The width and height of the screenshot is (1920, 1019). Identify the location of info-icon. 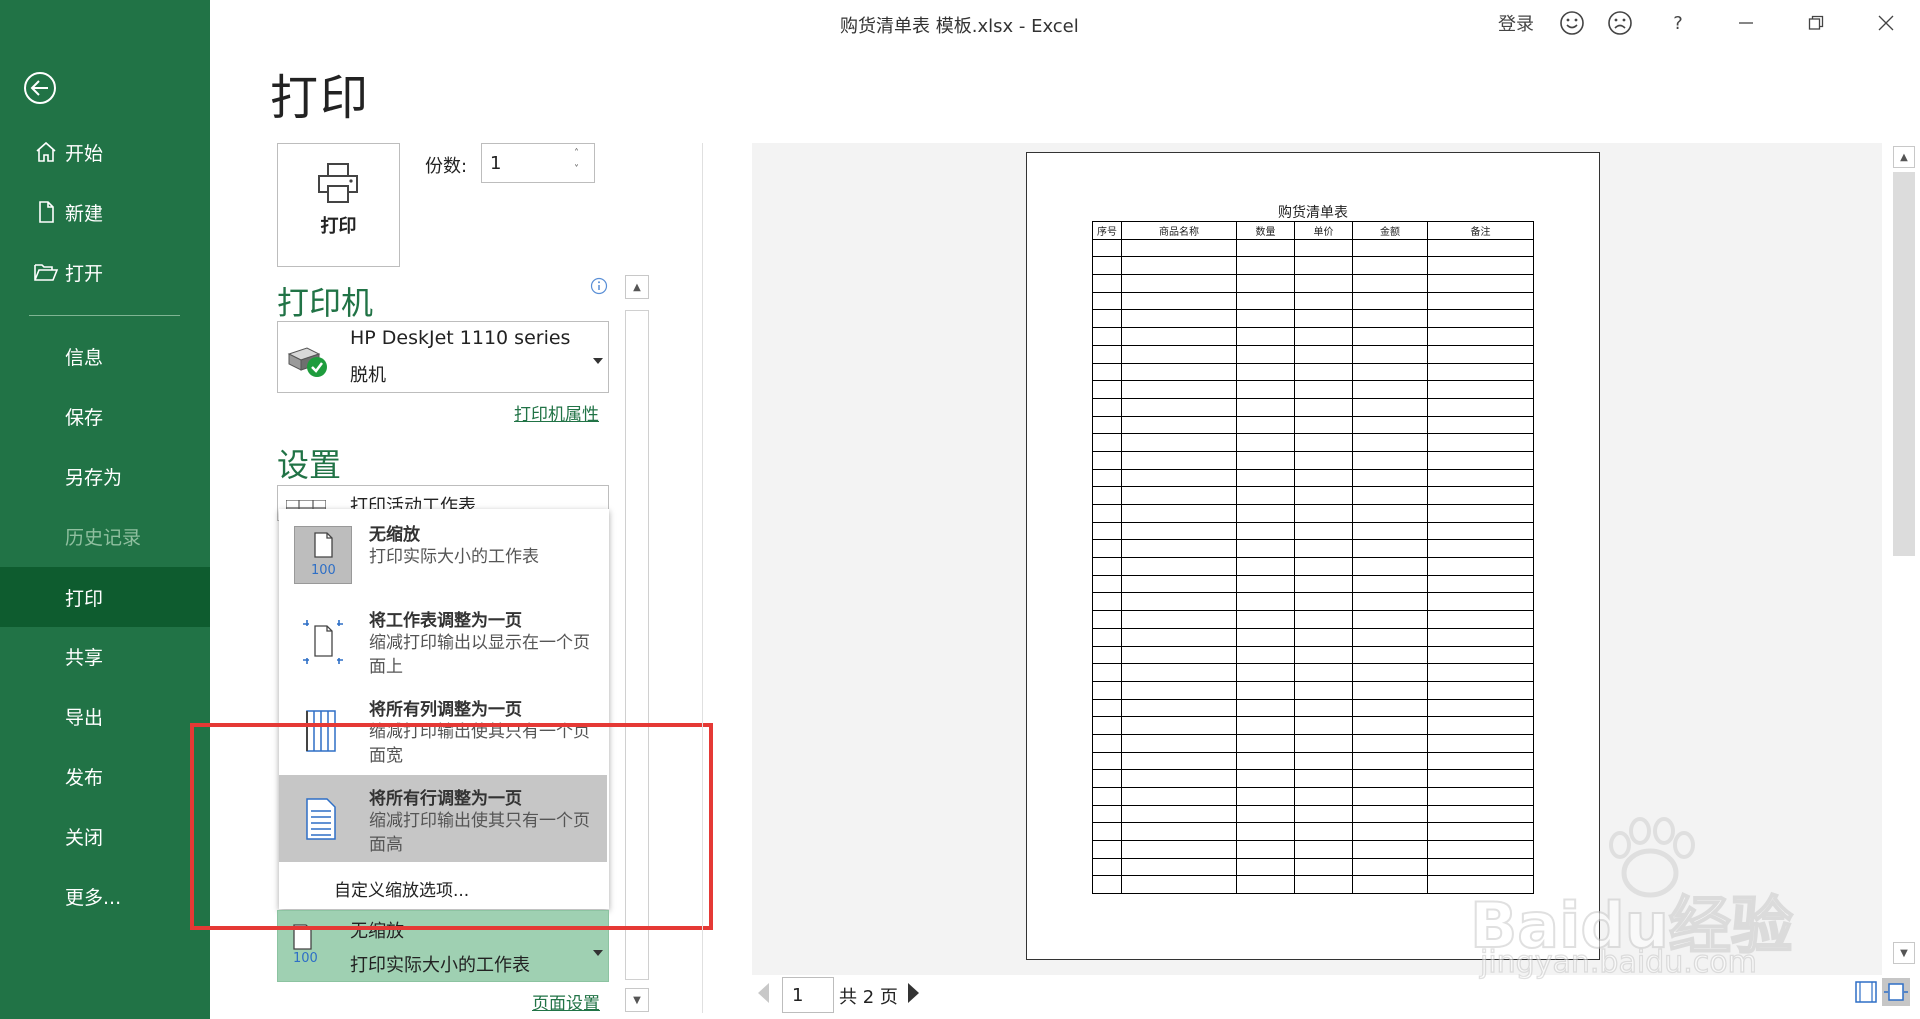
(599, 286).